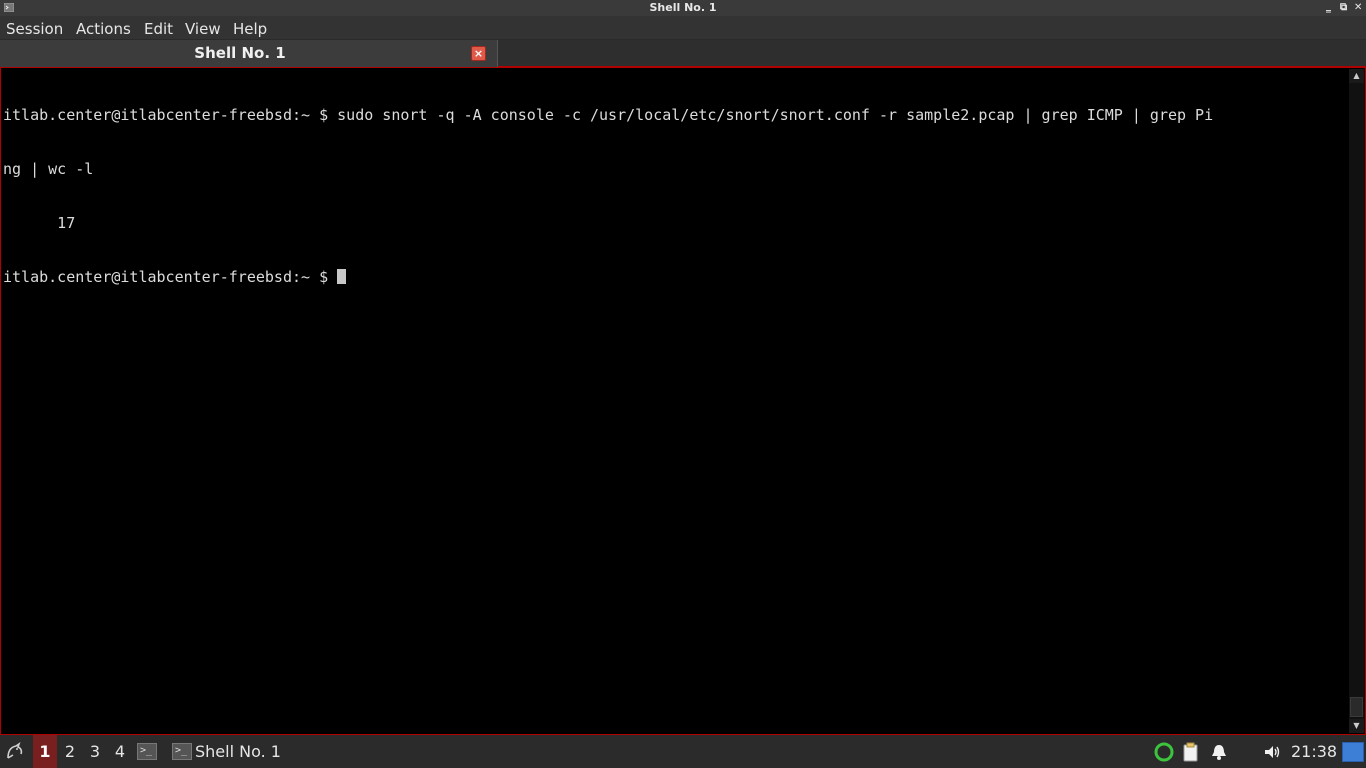  What do you see at coordinates (478, 53) in the screenshot?
I see `tab-close-icon: ×` at bounding box center [478, 53].